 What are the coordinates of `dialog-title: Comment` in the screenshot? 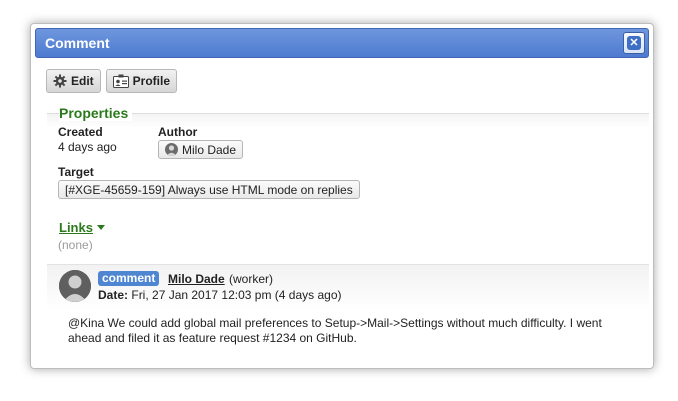 It's located at (77, 43).